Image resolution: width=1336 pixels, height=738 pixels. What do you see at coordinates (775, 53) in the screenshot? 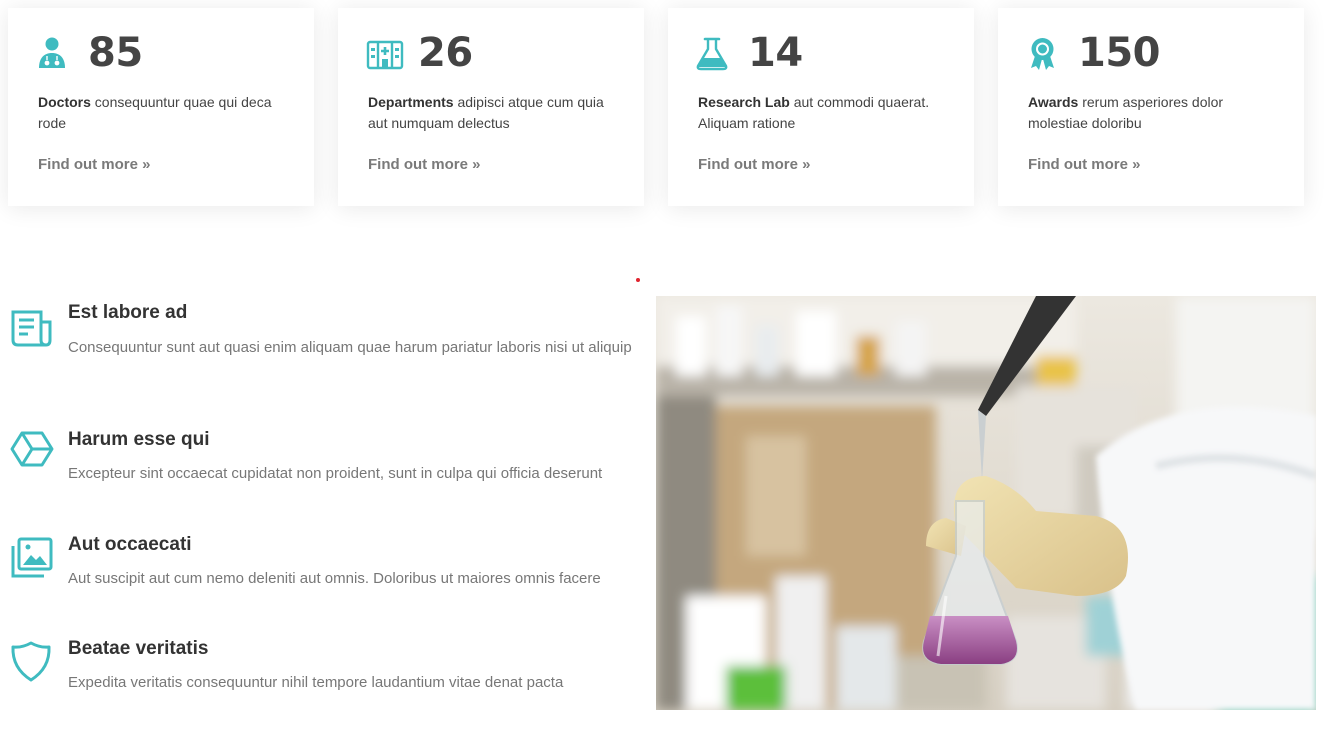
I see `stat-number: 14` at bounding box center [775, 53].